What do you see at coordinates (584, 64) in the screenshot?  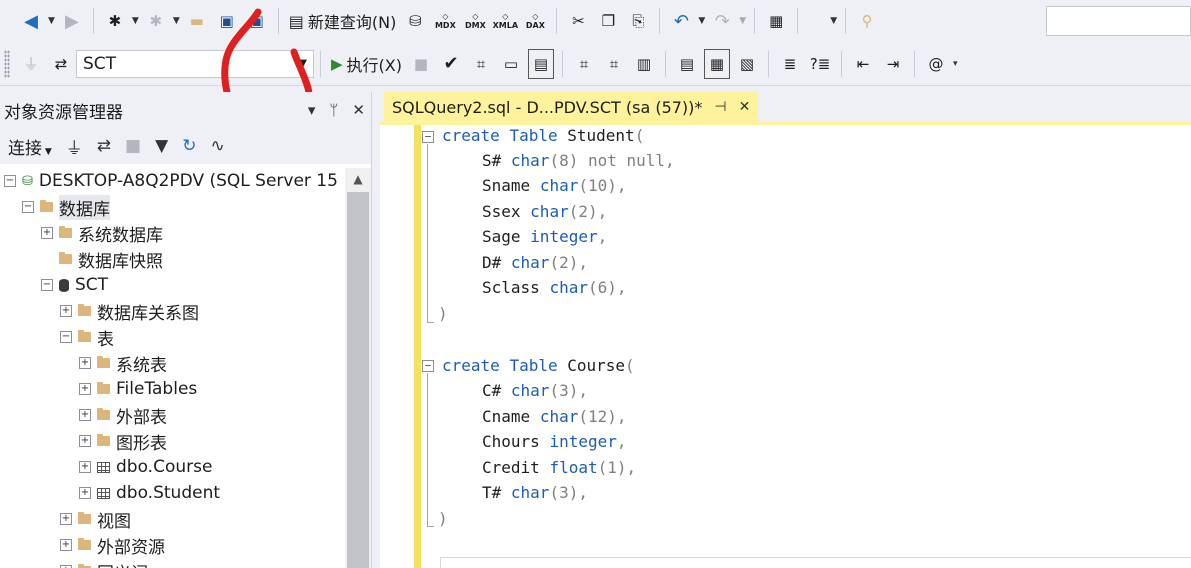 I see `include-actual-plan-icon: ⌗` at bounding box center [584, 64].